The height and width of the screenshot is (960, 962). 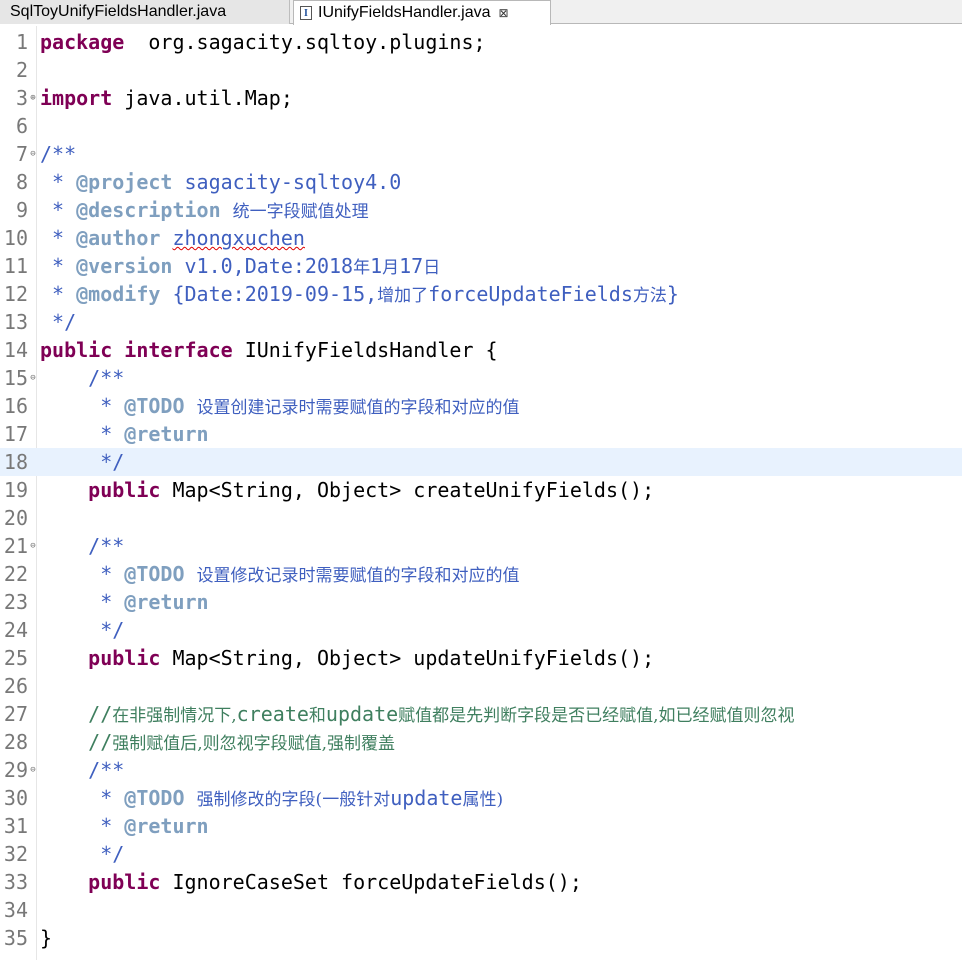 What do you see at coordinates (481, 938) in the screenshot?
I see `code-line: 35}` at bounding box center [481, 938].